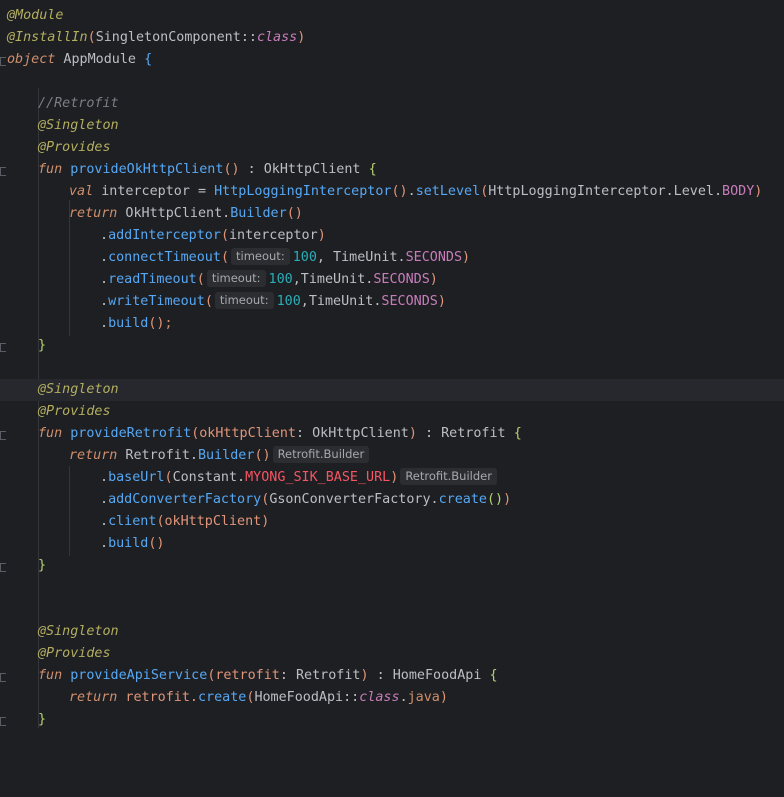 The height and width of the screenshot is (797, 784). What do you see at coordinates (247, 675) in the screenshot?
I see `parameter-name: retrofit` at bounding box center [247, 675].